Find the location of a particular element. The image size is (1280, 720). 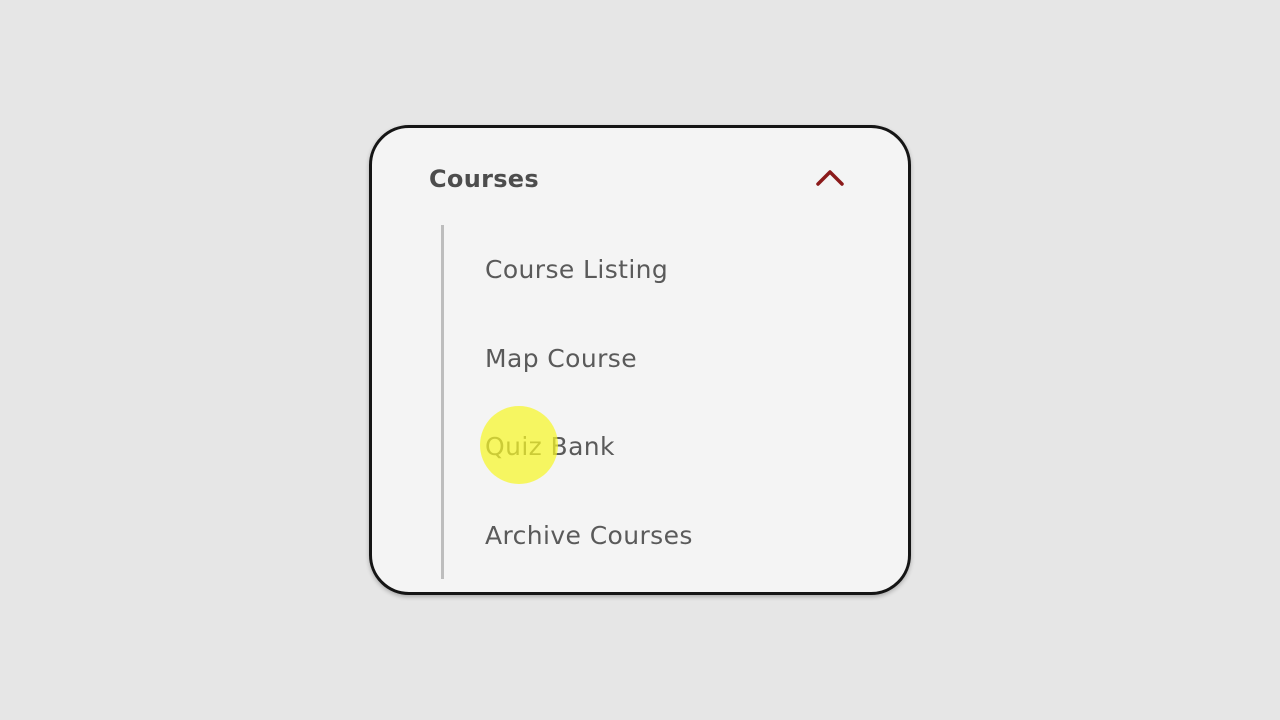

section-title: Courses is located at coordinates (484, 179).